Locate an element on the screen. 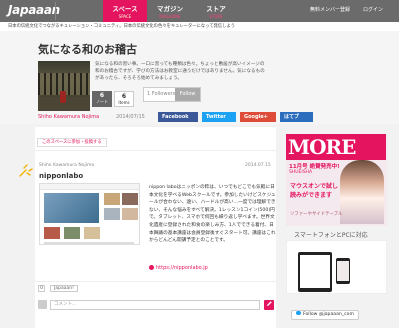  card-divider is located at coordinates (155, 150).